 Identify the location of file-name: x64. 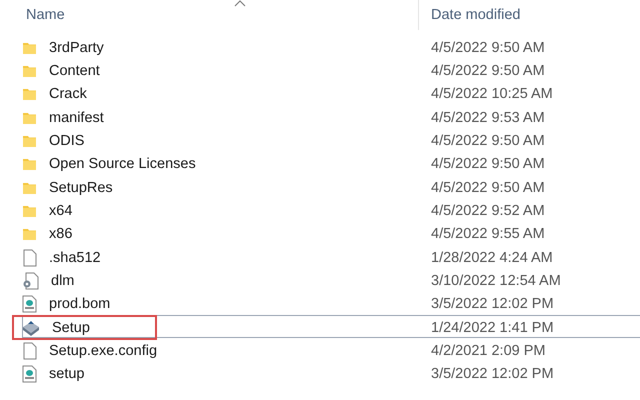
(60, 210).